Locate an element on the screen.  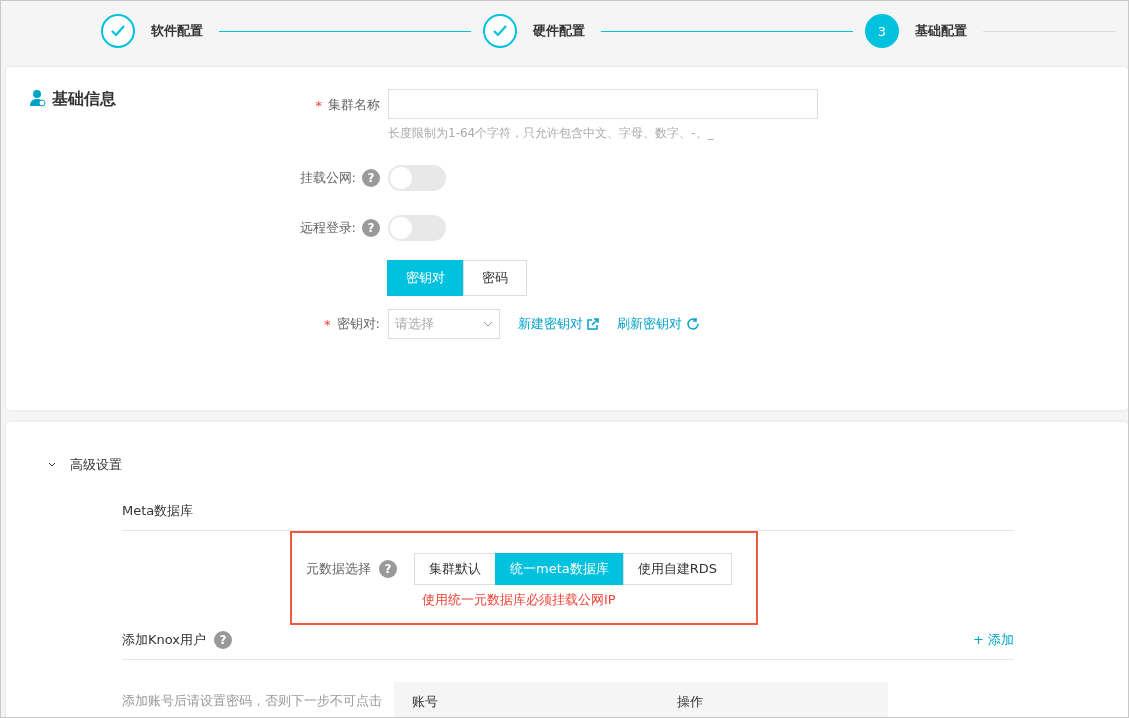
add-link: + 添加 is located at coordinates (993, 640).